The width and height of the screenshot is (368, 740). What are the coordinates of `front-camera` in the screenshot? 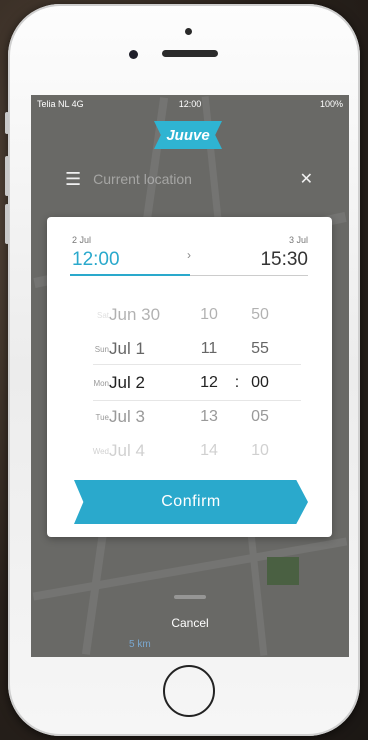 It's located at (133, 54).